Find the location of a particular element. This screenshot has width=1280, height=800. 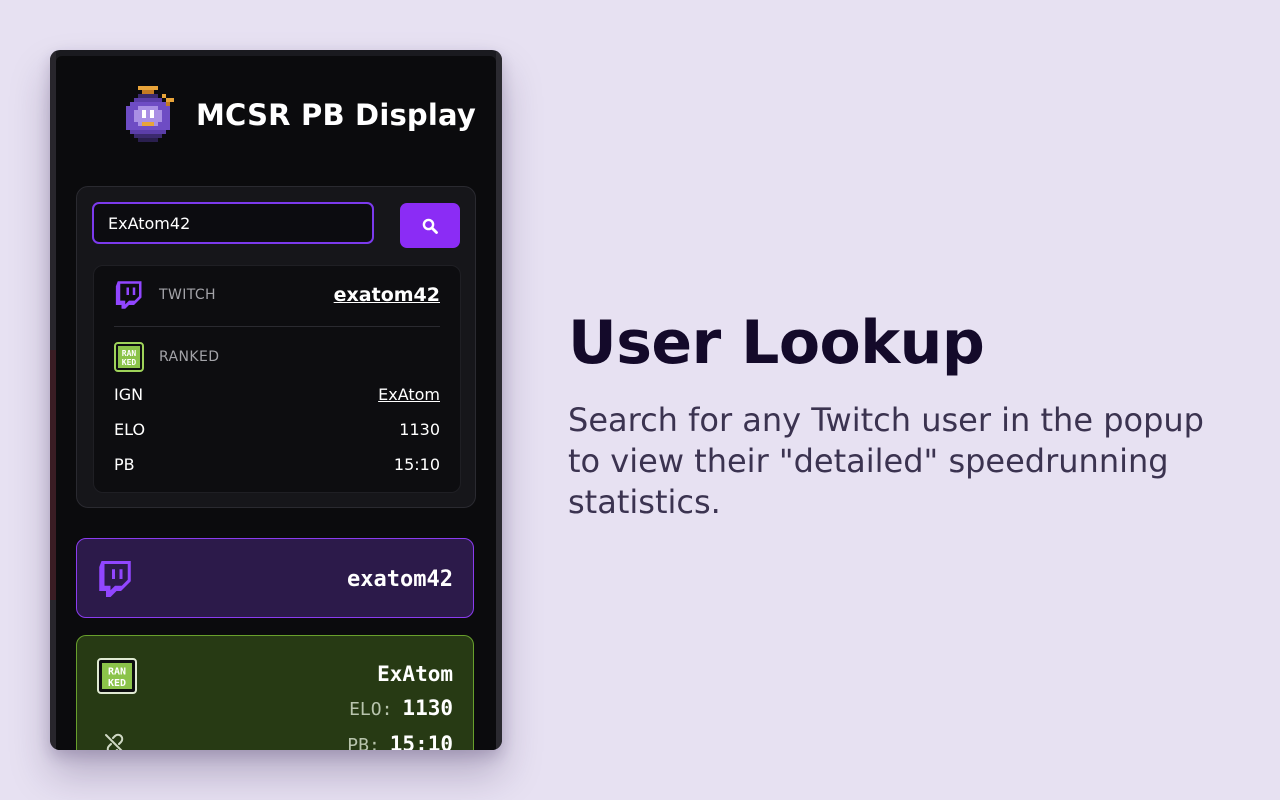

stat-label: ELO is located at coordinates (130, 429).